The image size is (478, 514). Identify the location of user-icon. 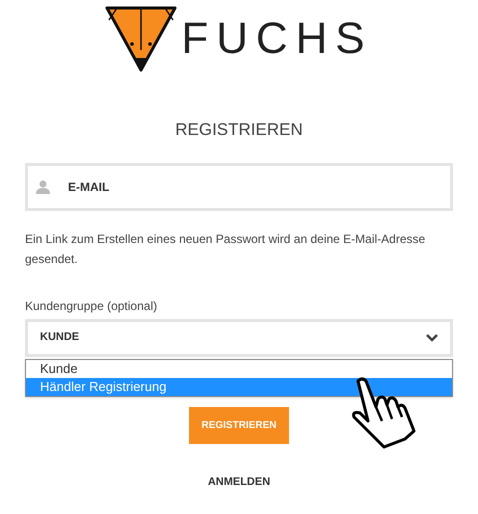
(43, 187).